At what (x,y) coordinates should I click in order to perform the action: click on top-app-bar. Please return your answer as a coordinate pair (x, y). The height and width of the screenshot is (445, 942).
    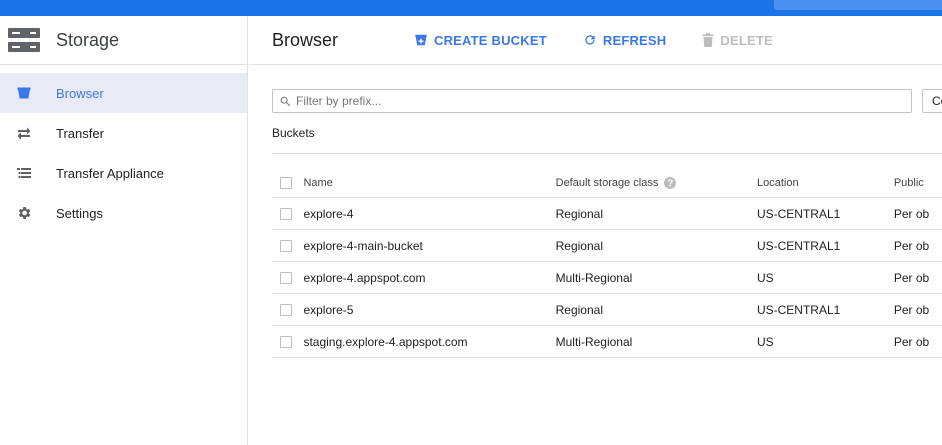
    Looking at the image, I should click on (471, 8).